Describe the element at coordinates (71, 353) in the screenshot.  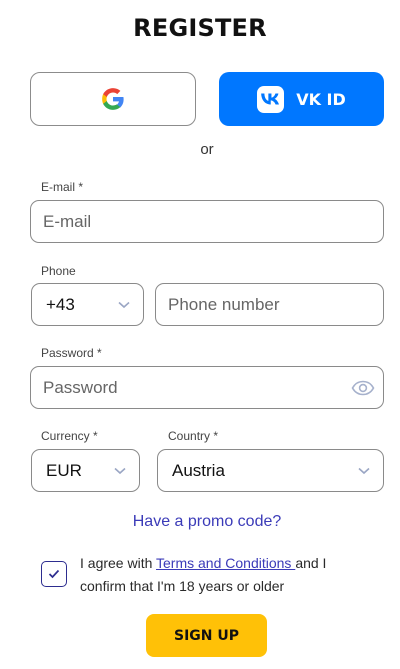
I see `password-label: Password *` at that location.